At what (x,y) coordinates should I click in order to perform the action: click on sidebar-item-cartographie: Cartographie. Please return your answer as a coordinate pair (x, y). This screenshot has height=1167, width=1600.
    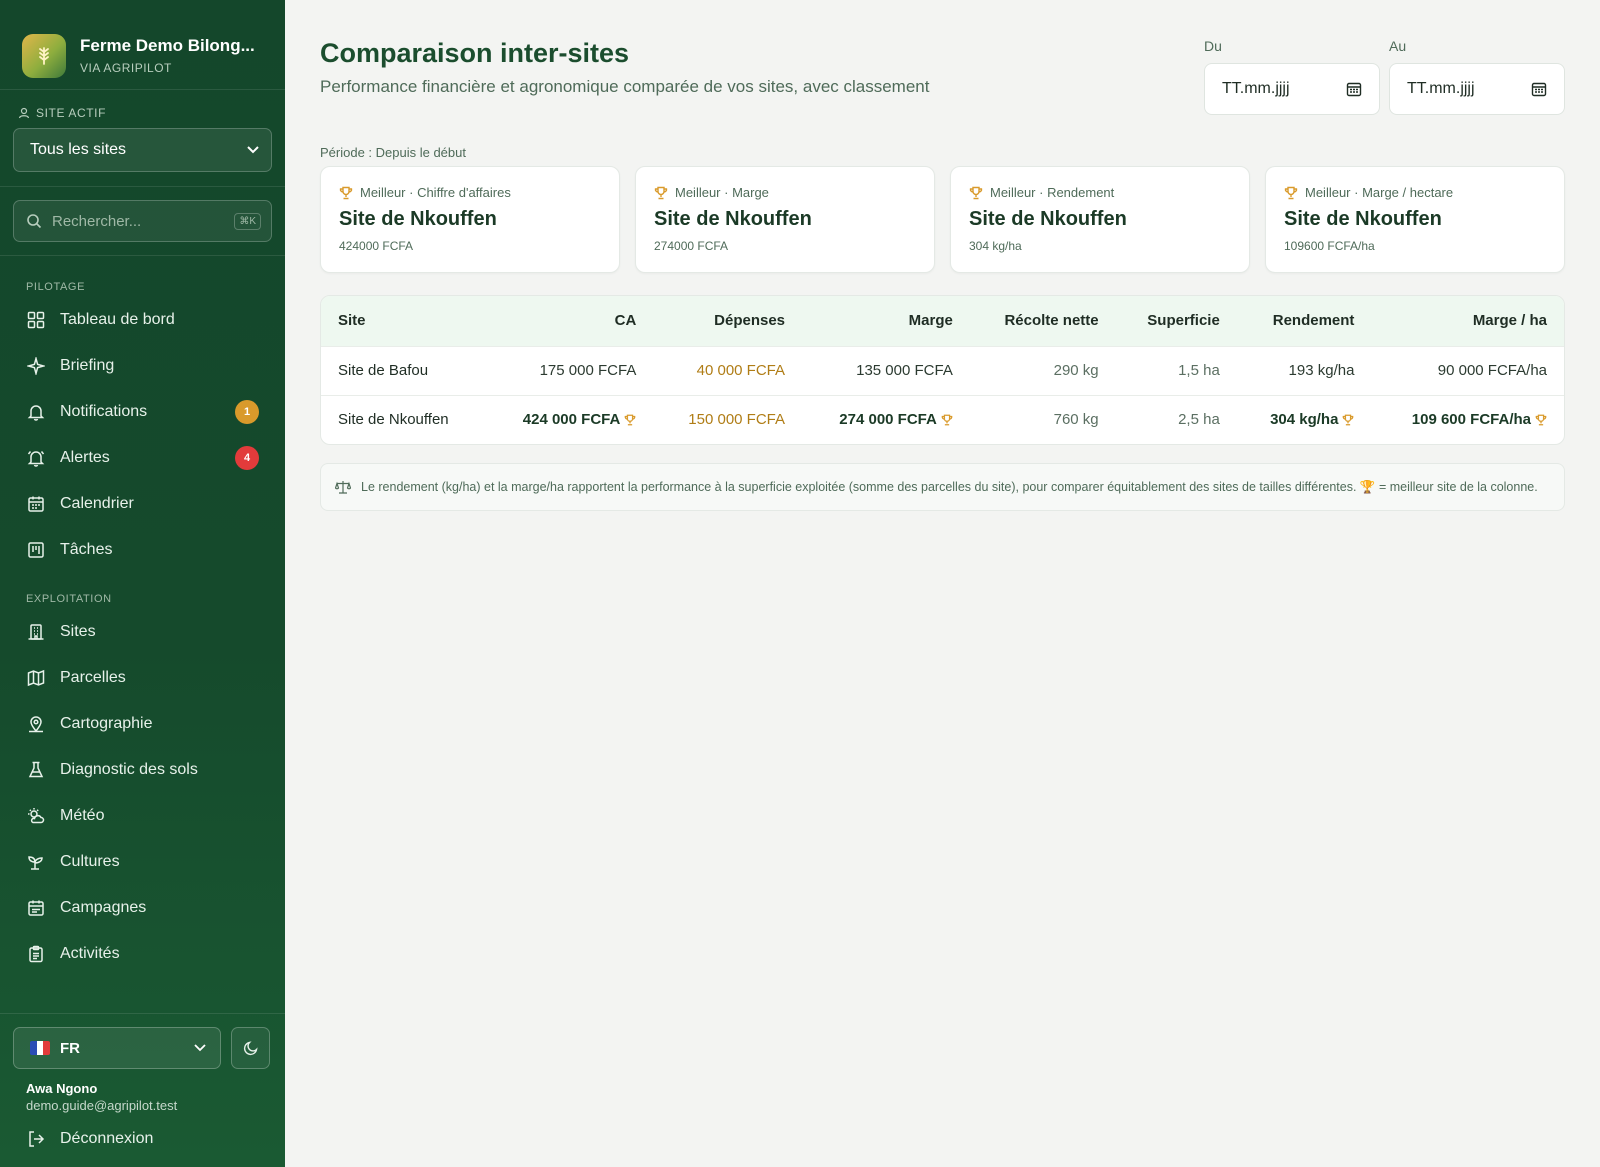
    Looking at the image, I should click on (142, 724).